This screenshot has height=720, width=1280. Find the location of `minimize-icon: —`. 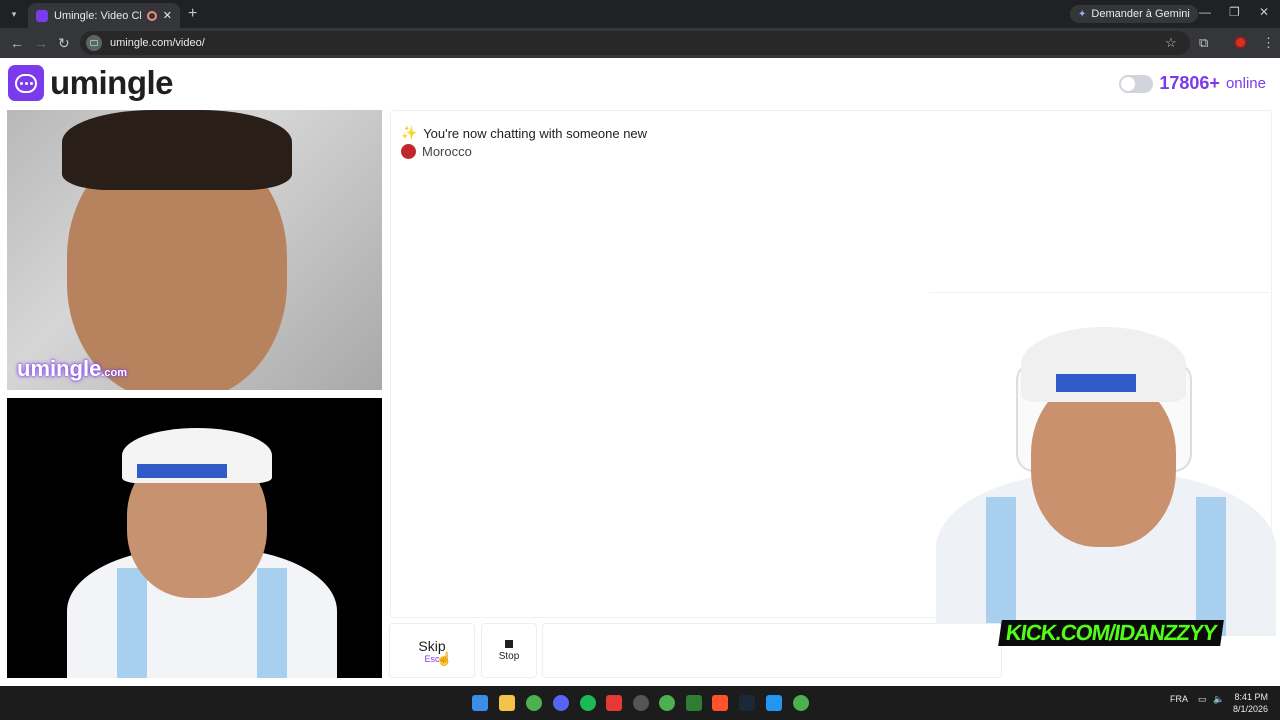

minimize-icon: — is located at coordinates (1205, 12).